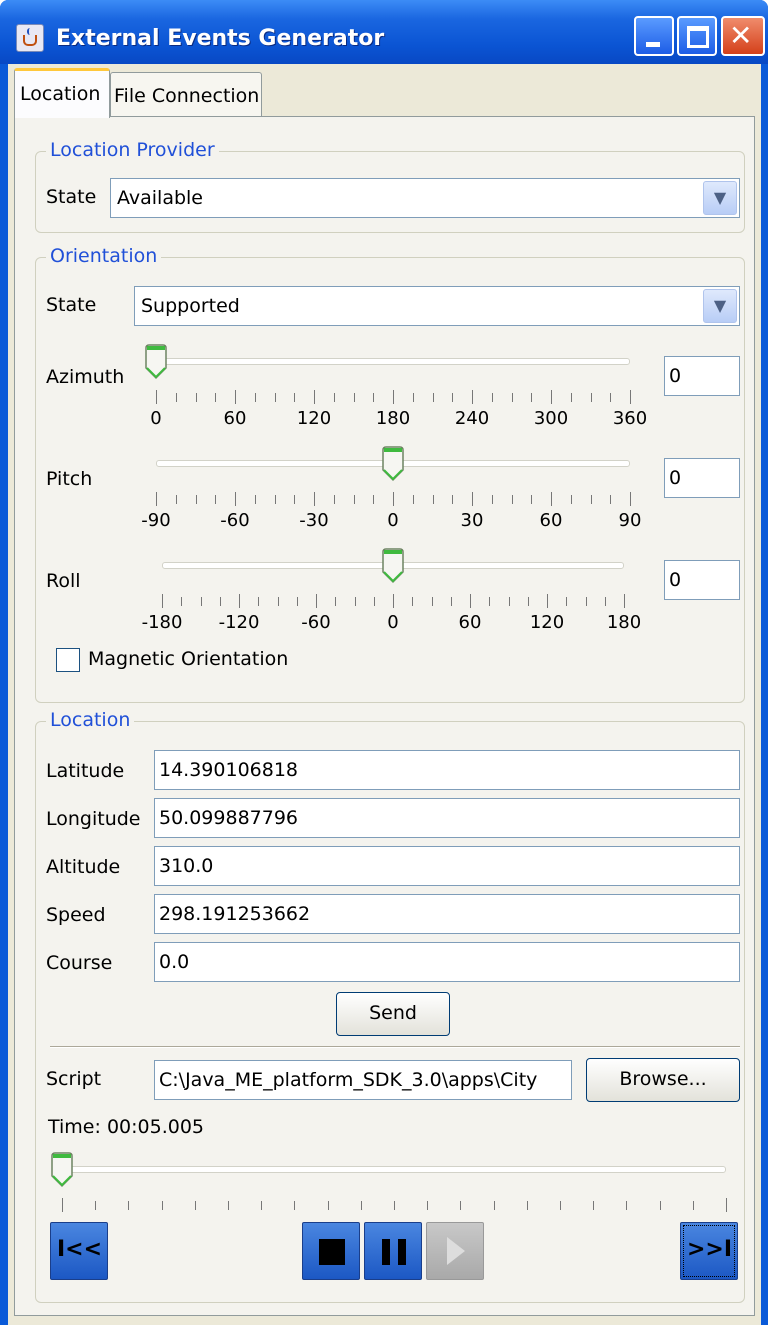 The width and height of the screenshot is (768, 1325). What do you see at coordinates (402, 1252) in the screenshot?
I see `pause-icon-bar` at bounding box center [402, 1252].